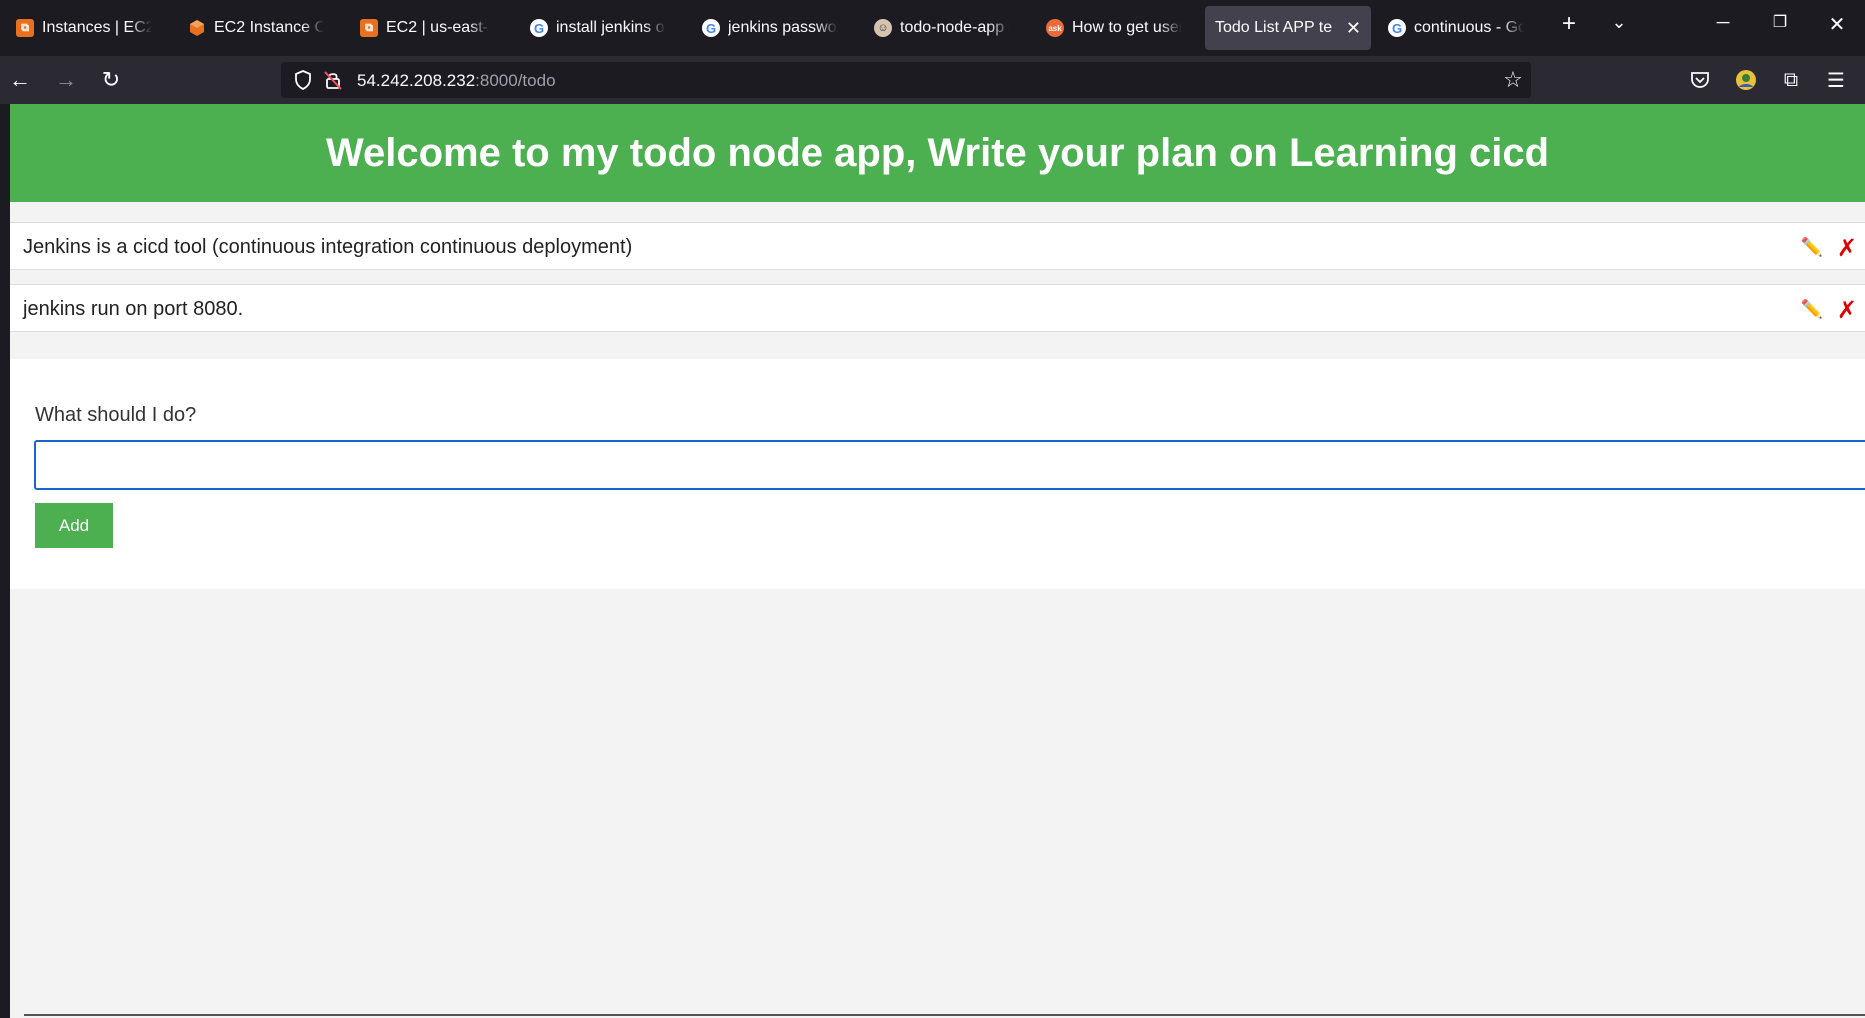 Image resolution: width=1865 pixels, height=1018 pixels. I want to click on tab-ec2-instances: ⧉ Instances | EC2 | us-east-1, so click(84, 28).